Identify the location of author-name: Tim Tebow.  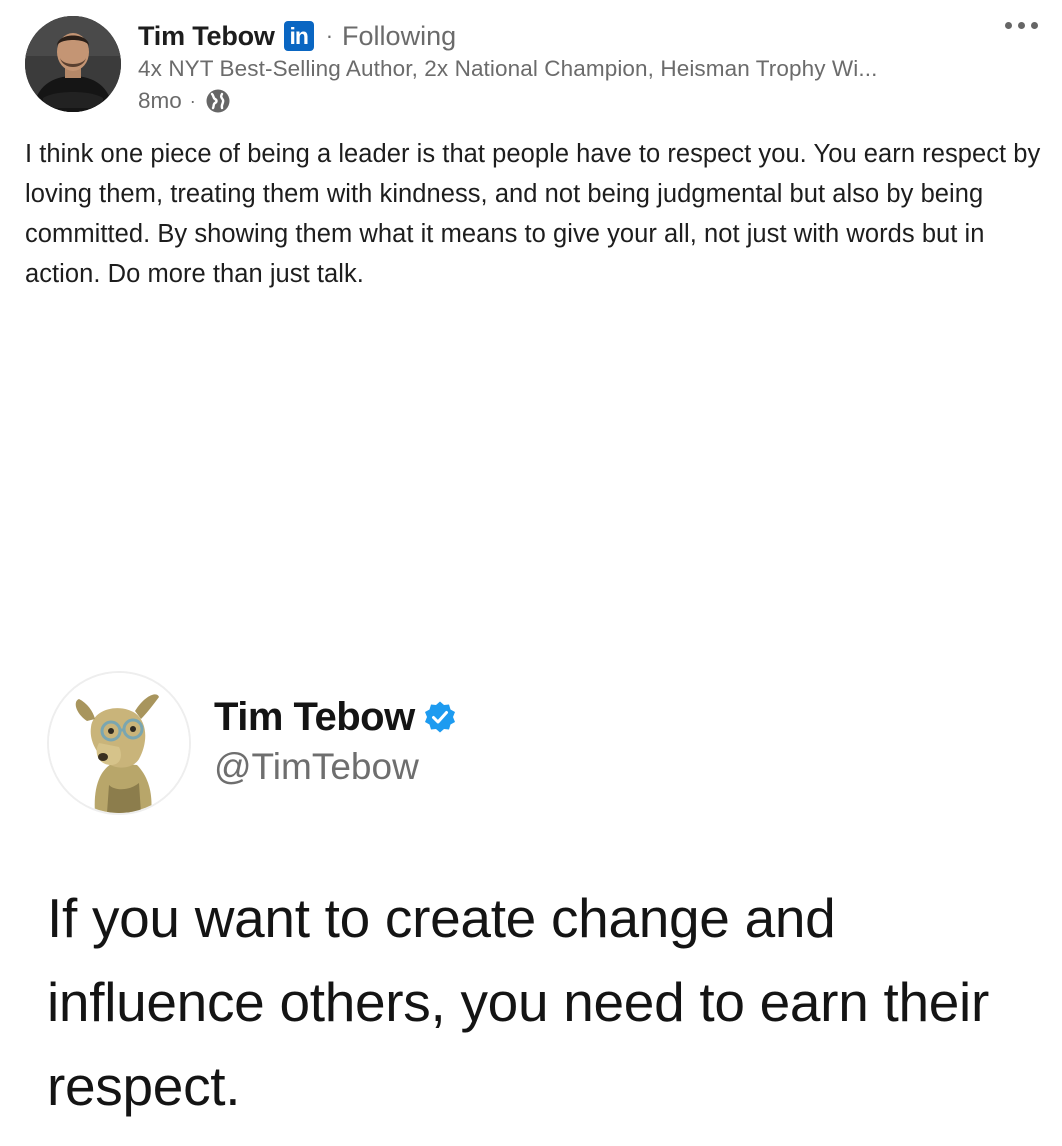
(206, 36).